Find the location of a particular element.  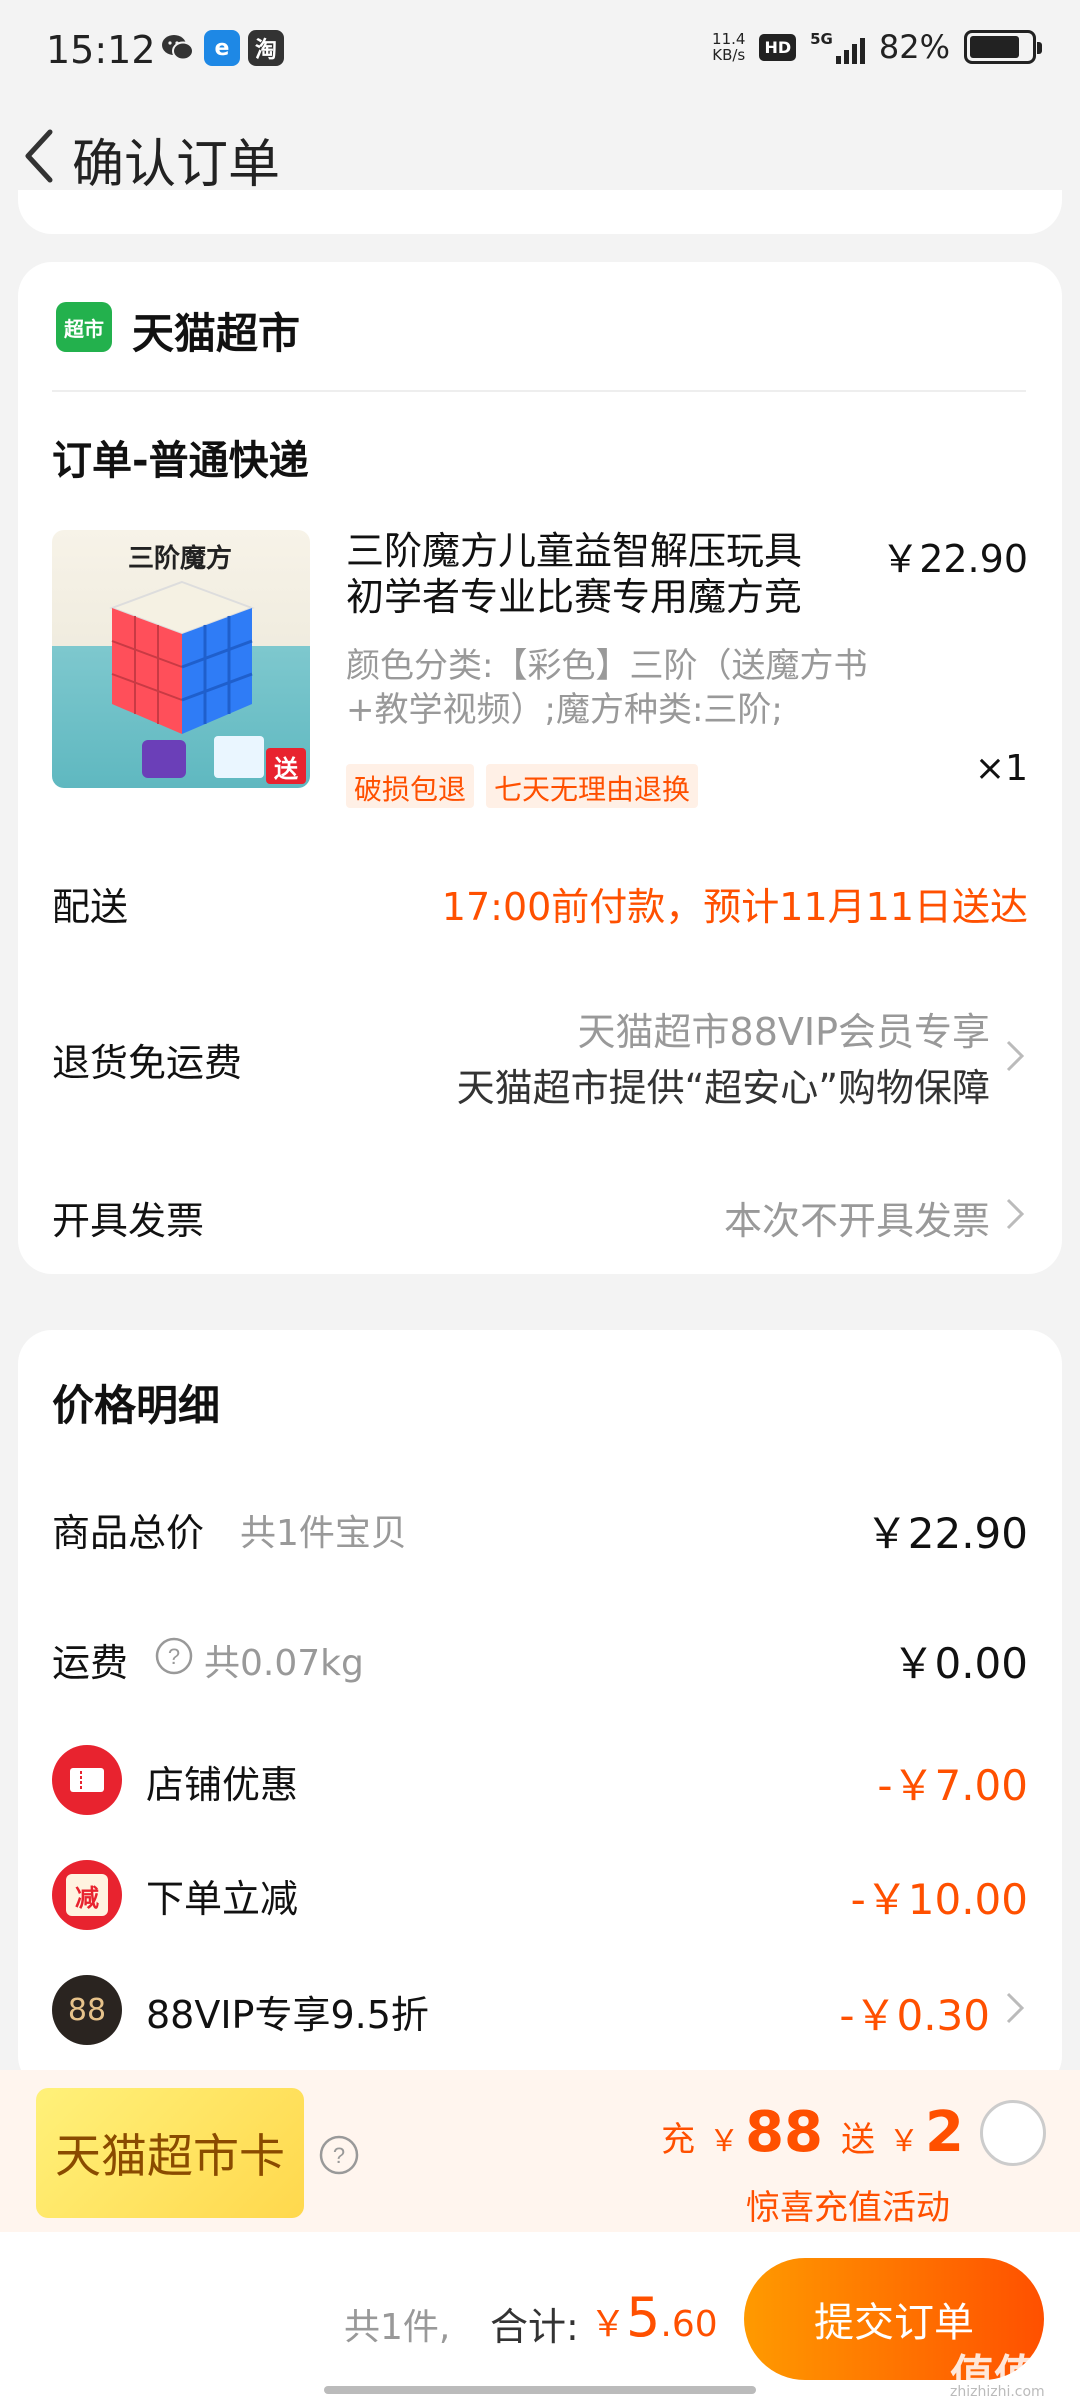

product-image-title: 三阶魔方 is located at coordinates (180, 559).